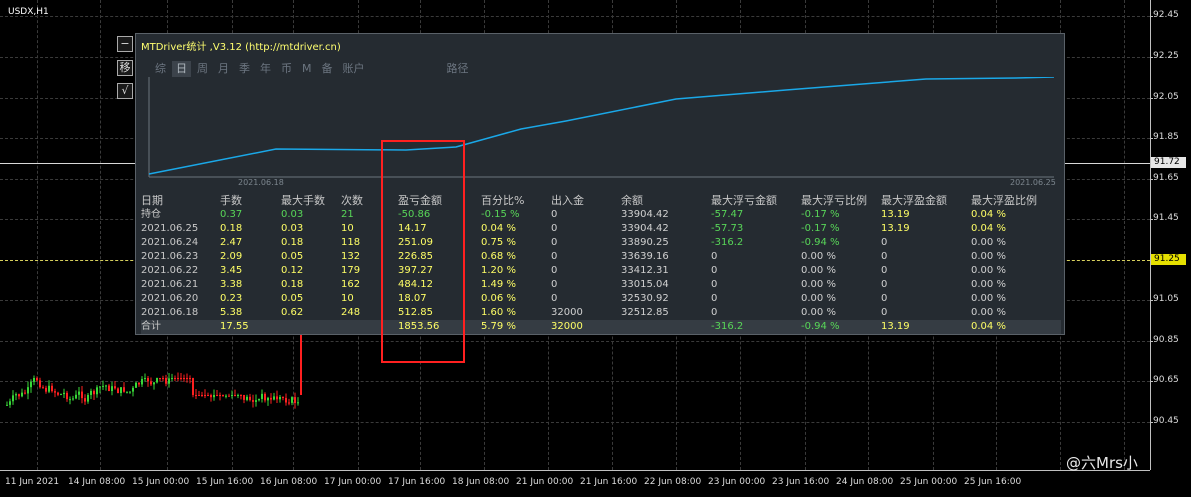 The width and height of the screenshot is (1191, 497). Describe the element at coordinates (498, 312) in the screenshot. I see `table-cell: 1.60 %` at that location.